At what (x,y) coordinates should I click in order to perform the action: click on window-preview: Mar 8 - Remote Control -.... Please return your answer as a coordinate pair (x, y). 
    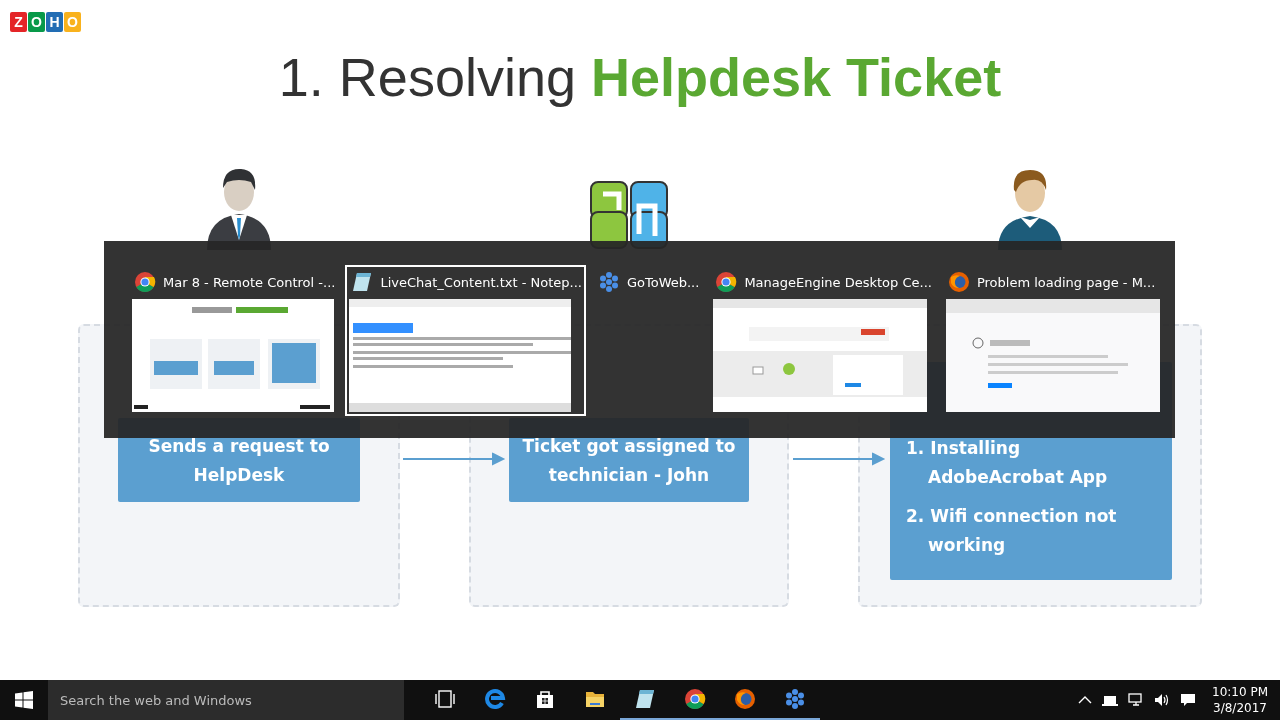
    Looking at the image, I should click on (234, 340).